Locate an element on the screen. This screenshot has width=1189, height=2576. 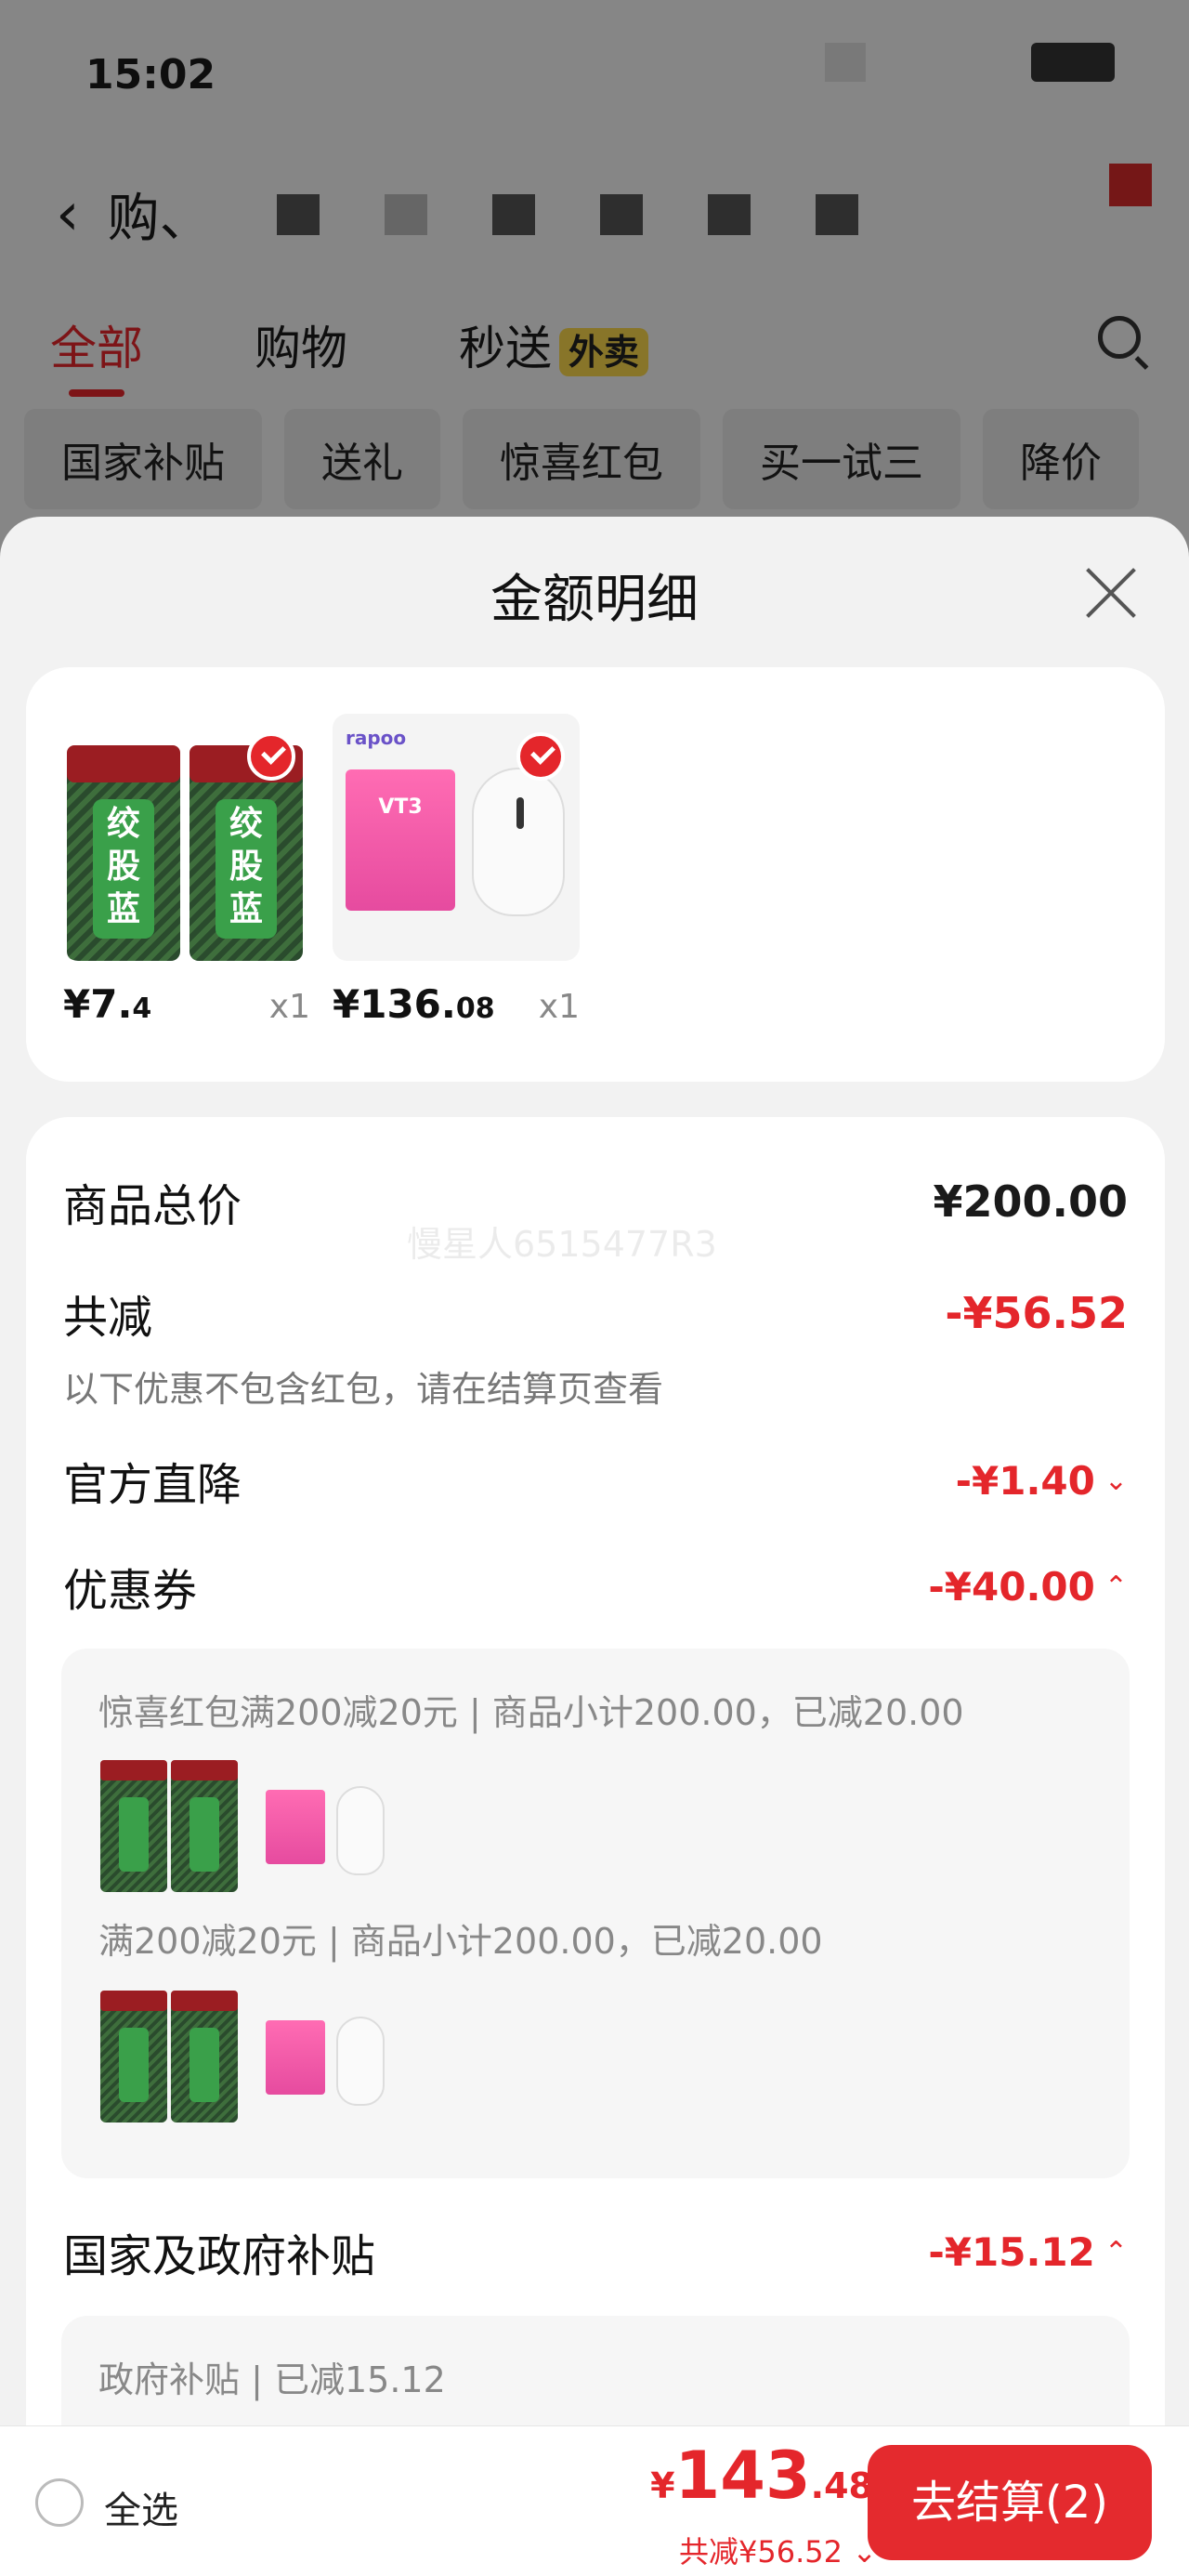
official-discount-label: 官方直降 is located at coordinates (152, 1485).